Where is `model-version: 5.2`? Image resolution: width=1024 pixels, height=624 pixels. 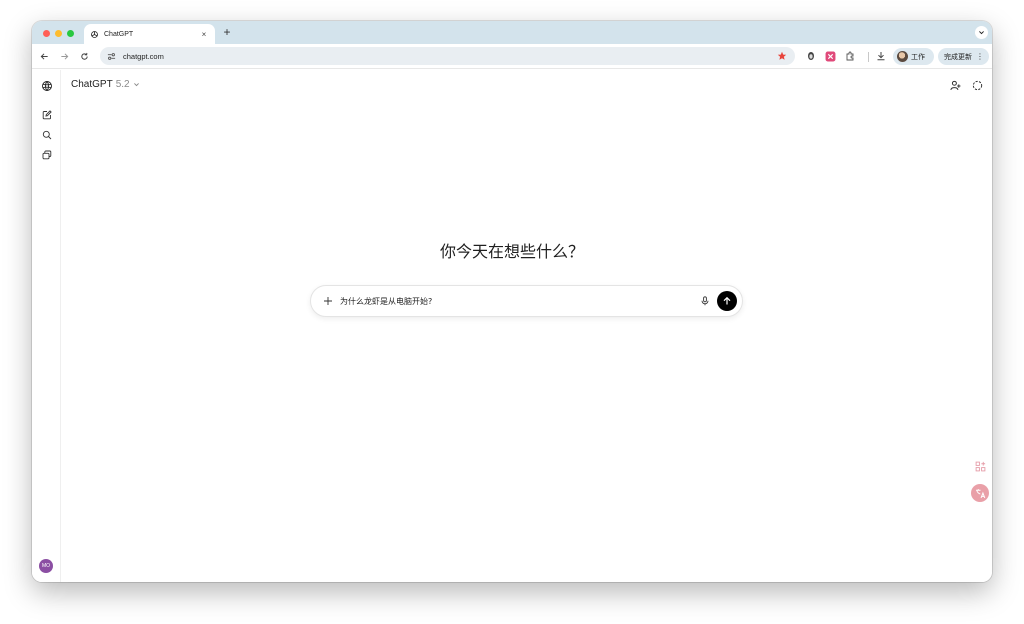 model-version: 5.2 is located at coordinates (122, 84).